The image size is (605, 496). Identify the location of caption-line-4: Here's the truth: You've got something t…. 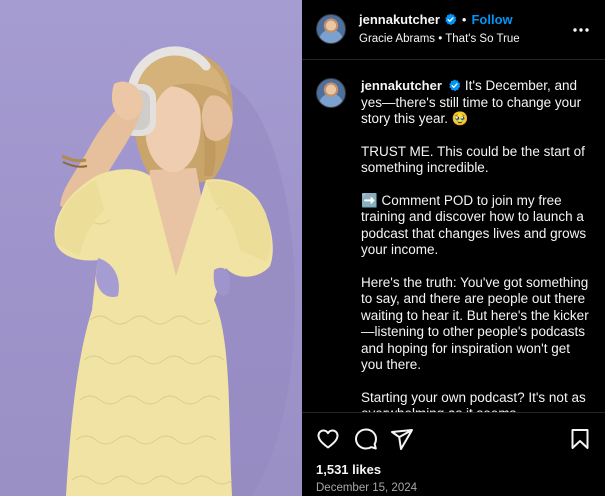
(475, 323).